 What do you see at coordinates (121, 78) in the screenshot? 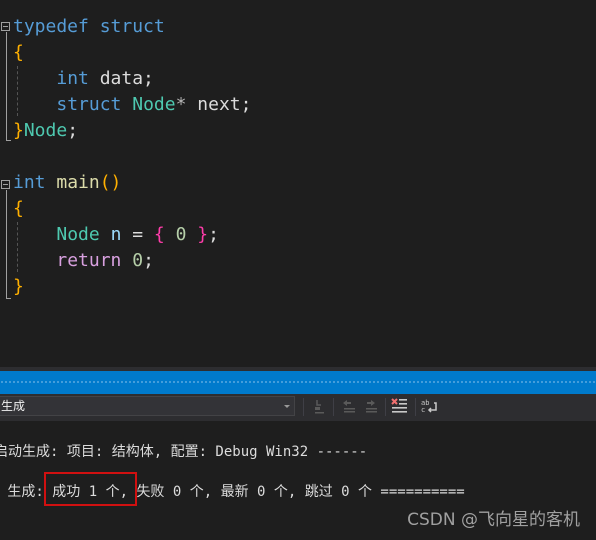
I see `code-token: data;` at bounding box center [121, 78].